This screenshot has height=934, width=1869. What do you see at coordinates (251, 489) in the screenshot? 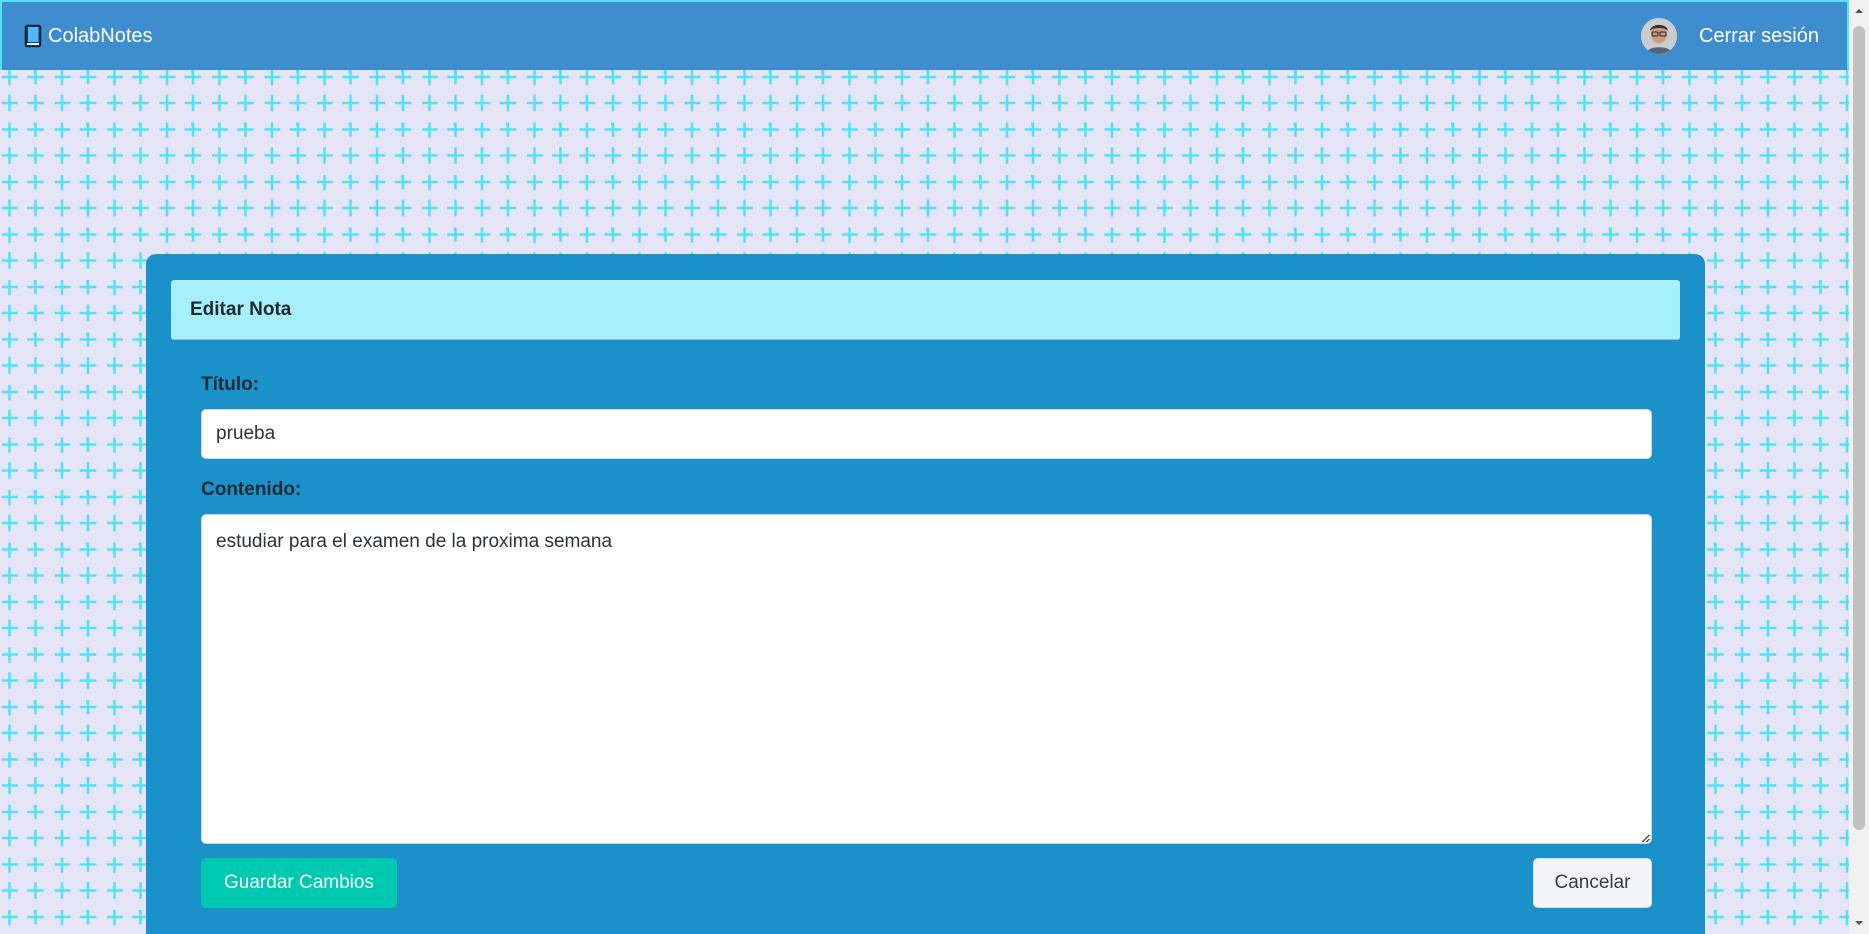
I see `content-label: Contenido:` at bounding box center [251, 489].